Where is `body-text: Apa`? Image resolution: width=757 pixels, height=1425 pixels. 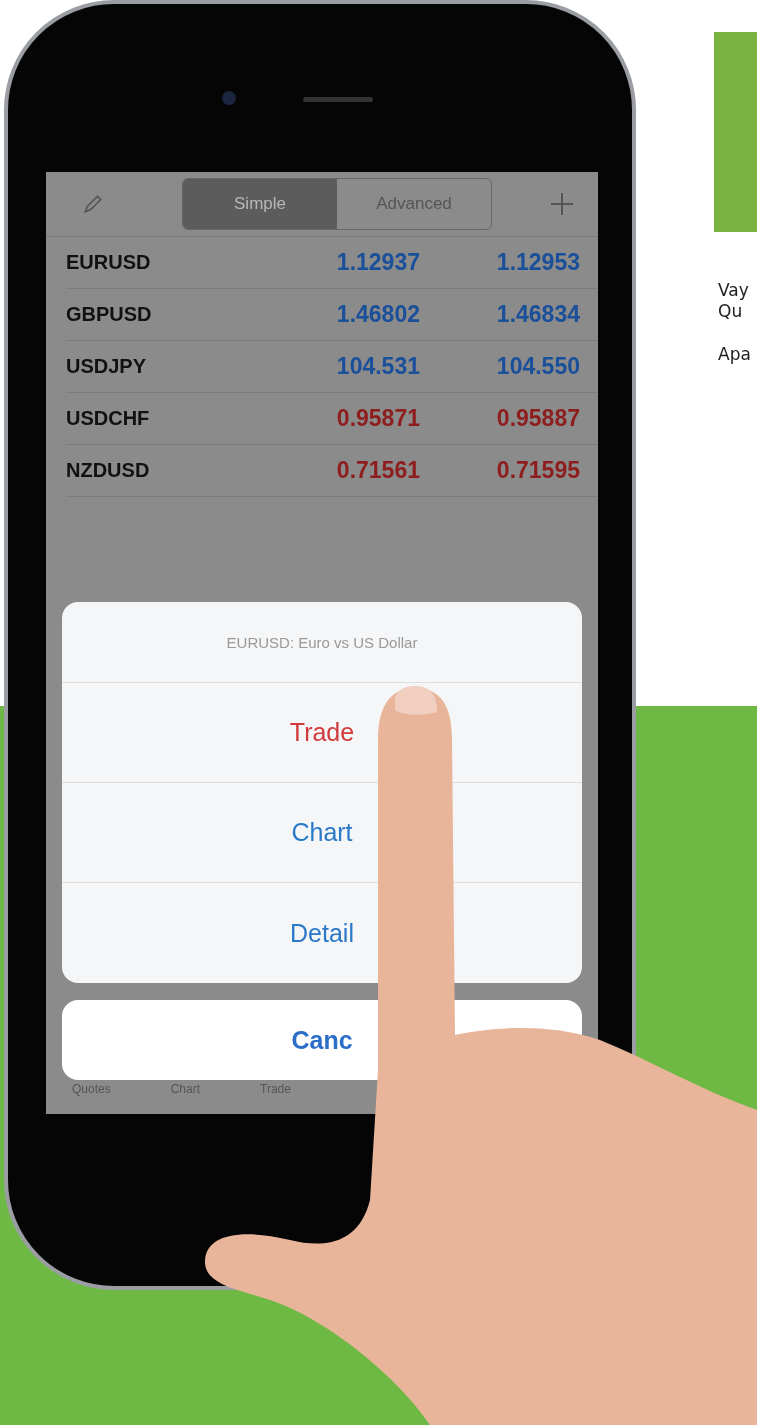
body-text: Apa is located at coordinates (735, 354).